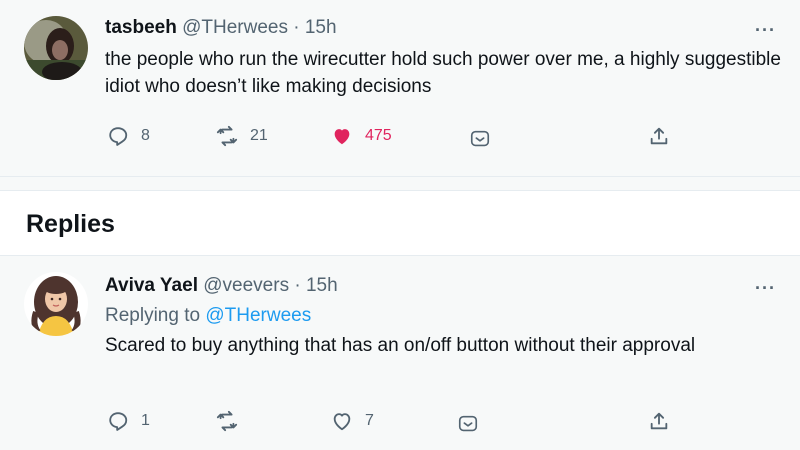 The height and width of the screenshot is (450, 800). What do you see at coordinates (145, 420) in the screenshot?
I see `reply-count: 1` at bounding box center [145, 420].